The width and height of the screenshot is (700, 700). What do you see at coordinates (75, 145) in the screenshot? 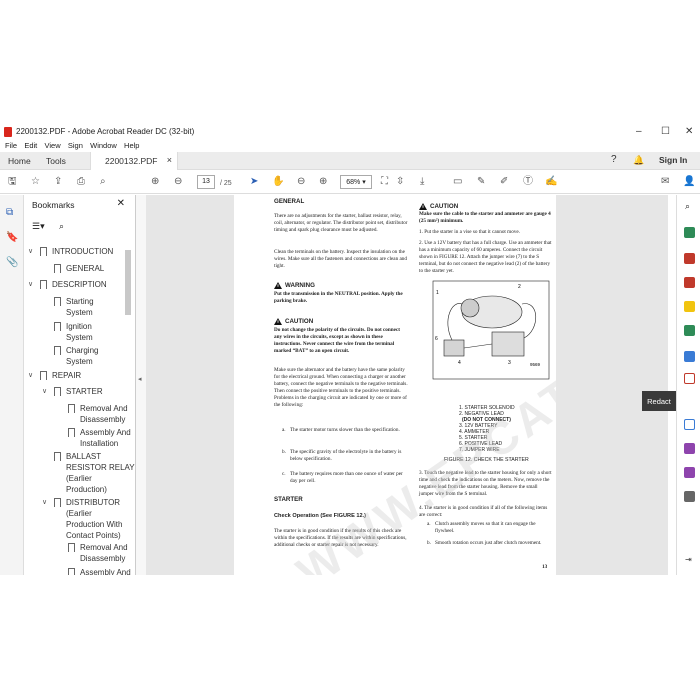
I see `menu-sign: Sign` at bounding box center [75, 145].